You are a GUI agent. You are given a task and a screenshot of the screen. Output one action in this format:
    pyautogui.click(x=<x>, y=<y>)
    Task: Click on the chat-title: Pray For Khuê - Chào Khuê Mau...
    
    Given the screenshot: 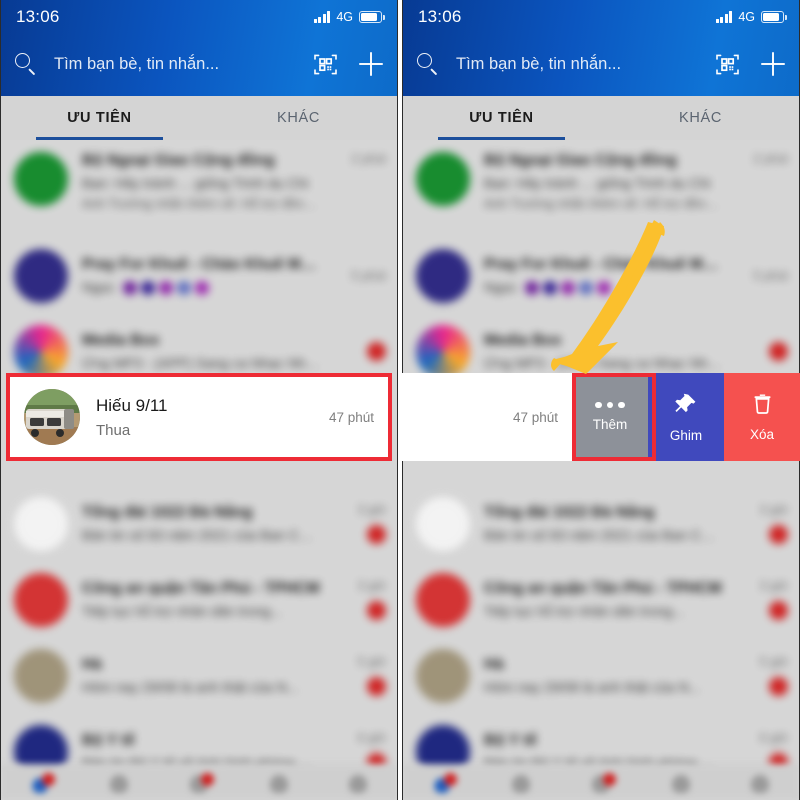 What is the action you would take?
    pyautogui.click(x=603, y=264)
    